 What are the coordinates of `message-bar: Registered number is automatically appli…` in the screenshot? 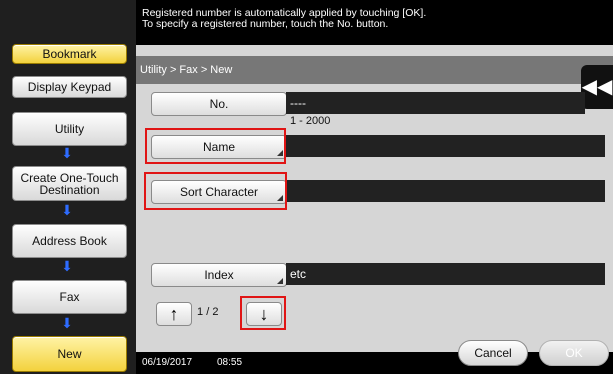 It's located at (374, 22).